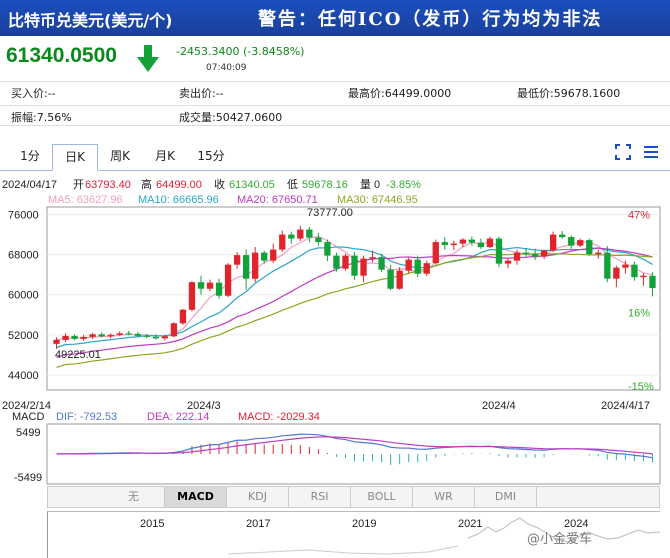 The width and height of the screenshot is (670, 558). What do you see at coordinates (41, 117) in the screenshot?
I see `amplitude: 振幅:7.56%` at bounding box center [41, 117].